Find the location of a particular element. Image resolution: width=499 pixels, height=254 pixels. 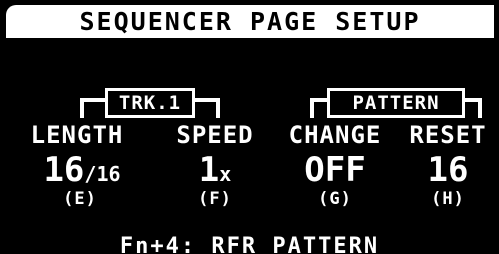

change-key-hint: (G) is located at coordinates (335, 199).